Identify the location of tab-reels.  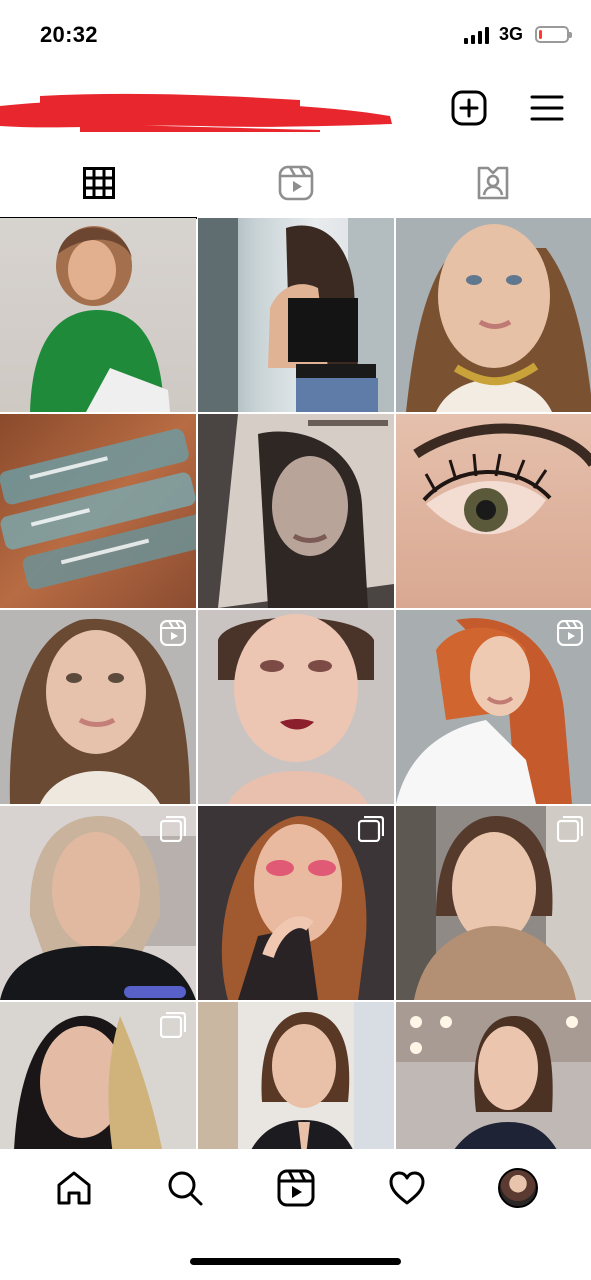
(295, 183).